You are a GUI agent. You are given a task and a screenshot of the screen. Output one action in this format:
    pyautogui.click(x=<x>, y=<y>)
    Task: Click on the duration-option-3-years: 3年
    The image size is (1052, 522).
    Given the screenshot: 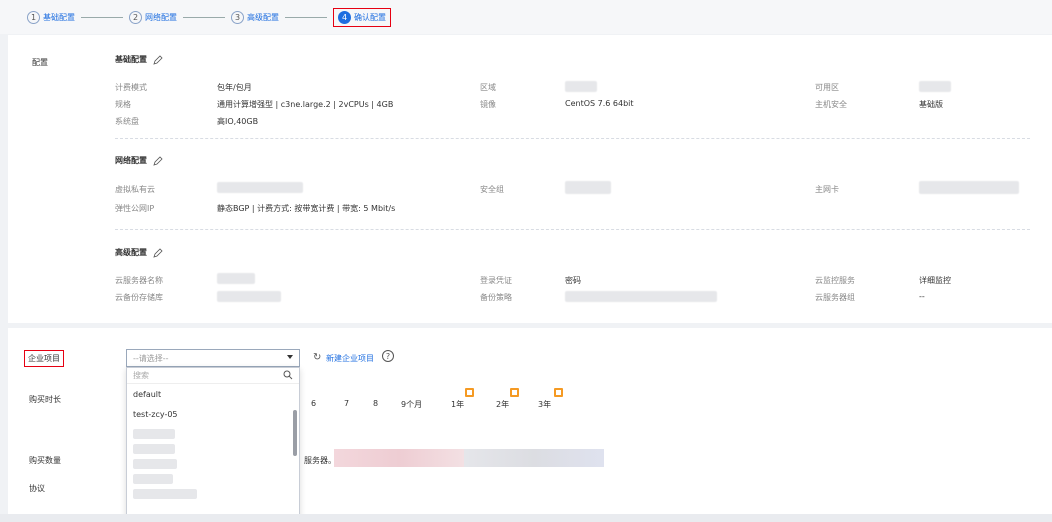 What is the action you would take?
    pyautogui.click(x=544, y=404)
    